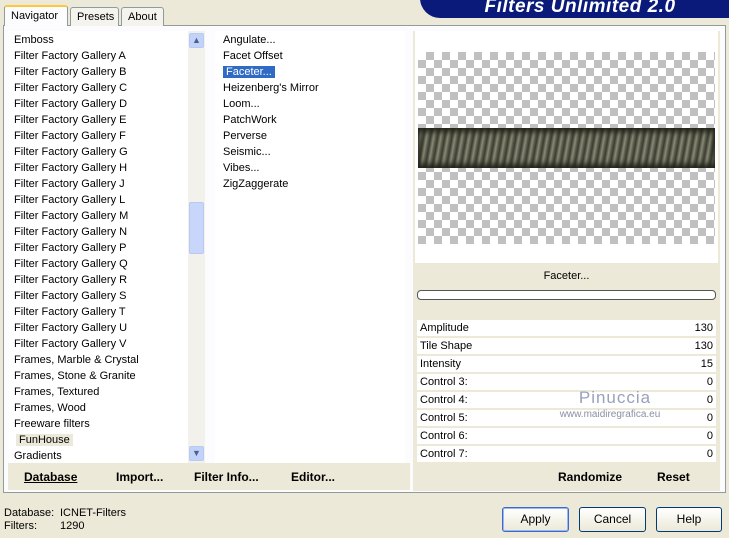 The width and height of the screenshot is (729, 538). I want to click on category-item: Filter Factory Gallery S, so click(67, 296).